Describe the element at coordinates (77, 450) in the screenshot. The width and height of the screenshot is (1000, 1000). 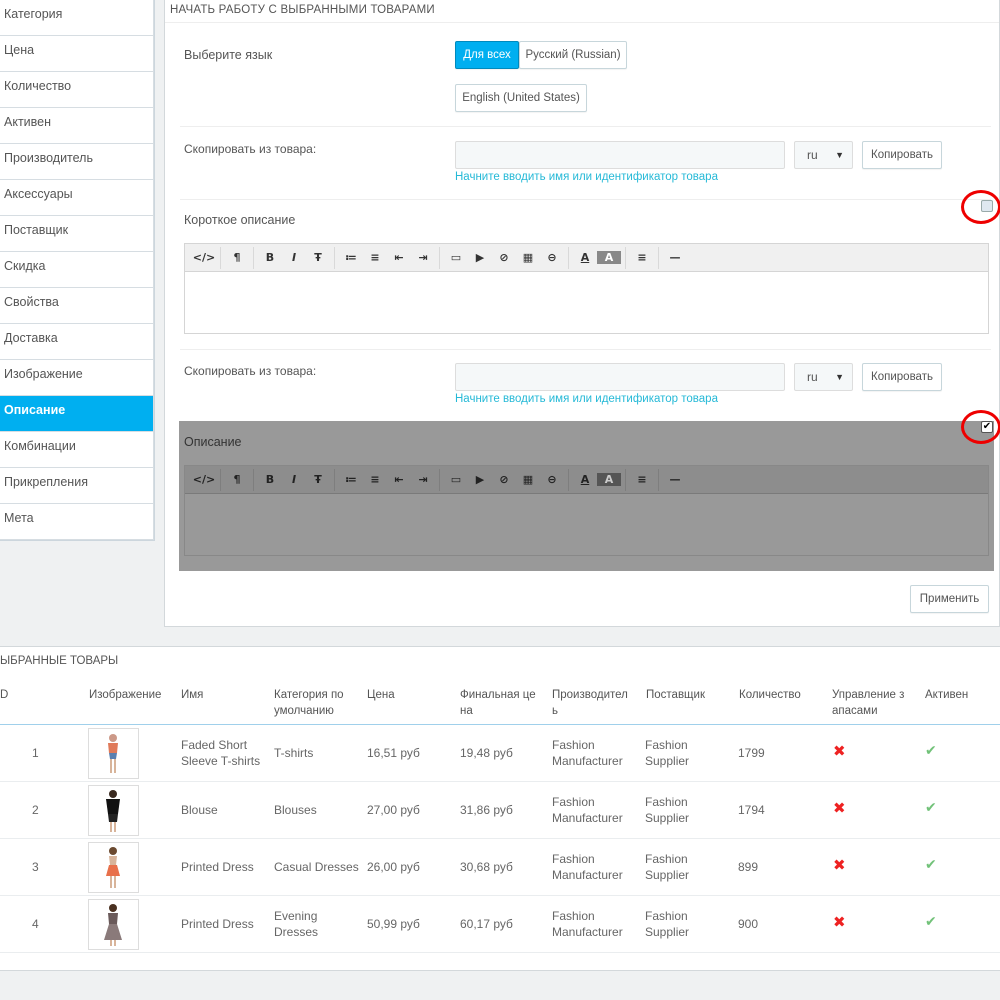
I see `sidebar-item-combinations: Комбинации` at that location.